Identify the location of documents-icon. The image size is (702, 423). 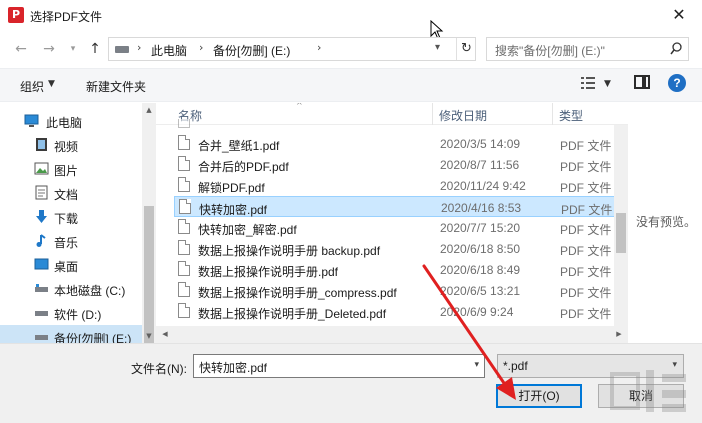
(41, 192).